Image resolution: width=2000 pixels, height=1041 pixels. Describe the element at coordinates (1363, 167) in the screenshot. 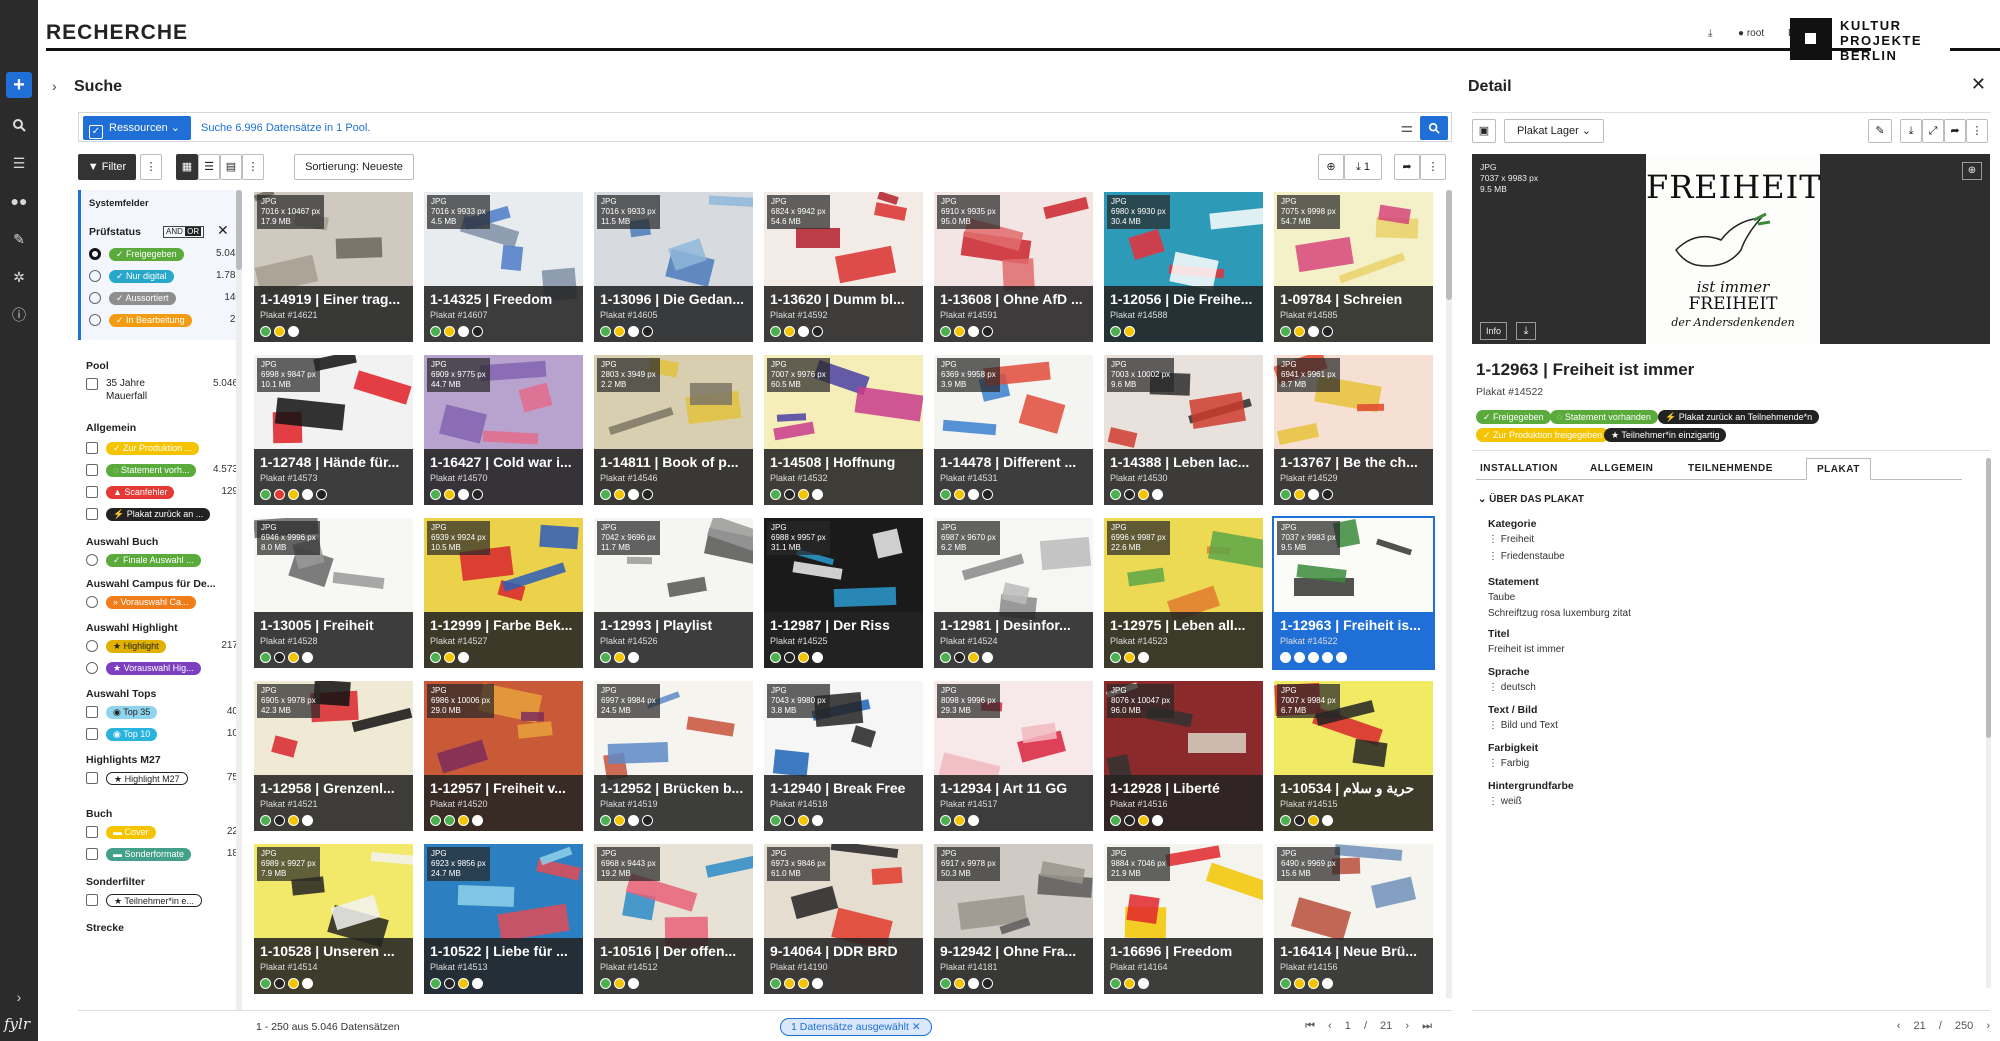

I see `download-selection-button: ⤓ 1` at that location.